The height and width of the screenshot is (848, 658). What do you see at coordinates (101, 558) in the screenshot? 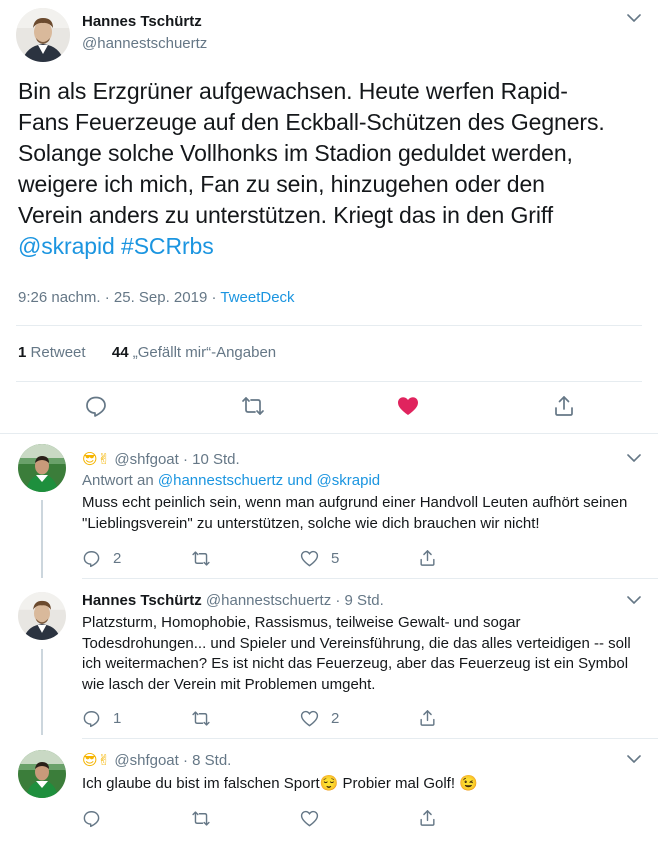
I see `reply-action: 2` at bounding box center [101, 558].